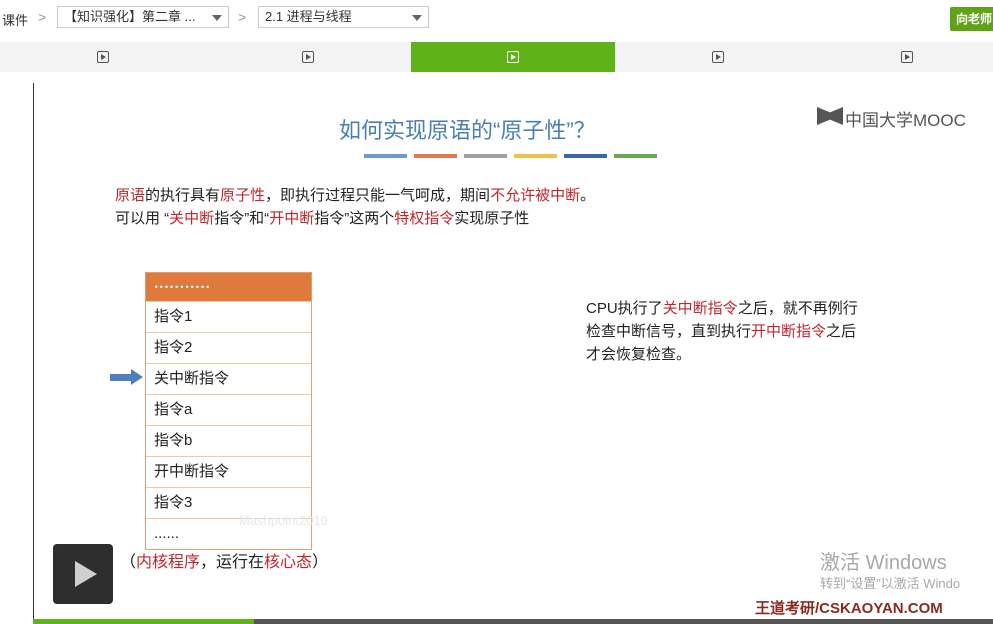 This screenshot has width=993, height=624. Describe the element at coordinates (243, 195) in the screenshot. I see `text-run: 原子性` at that location.